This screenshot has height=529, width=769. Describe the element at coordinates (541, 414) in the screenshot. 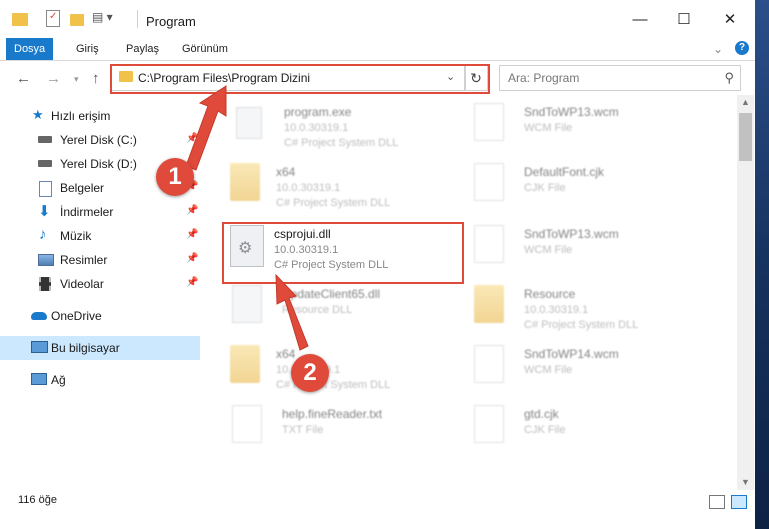

I see `file-name: gtd.cjk` at that location.